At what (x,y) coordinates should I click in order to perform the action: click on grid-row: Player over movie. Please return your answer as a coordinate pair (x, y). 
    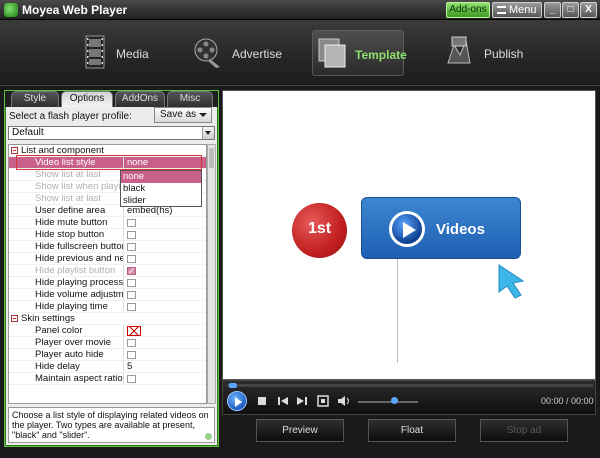
    Looking at the image, I should click on (107, 343).